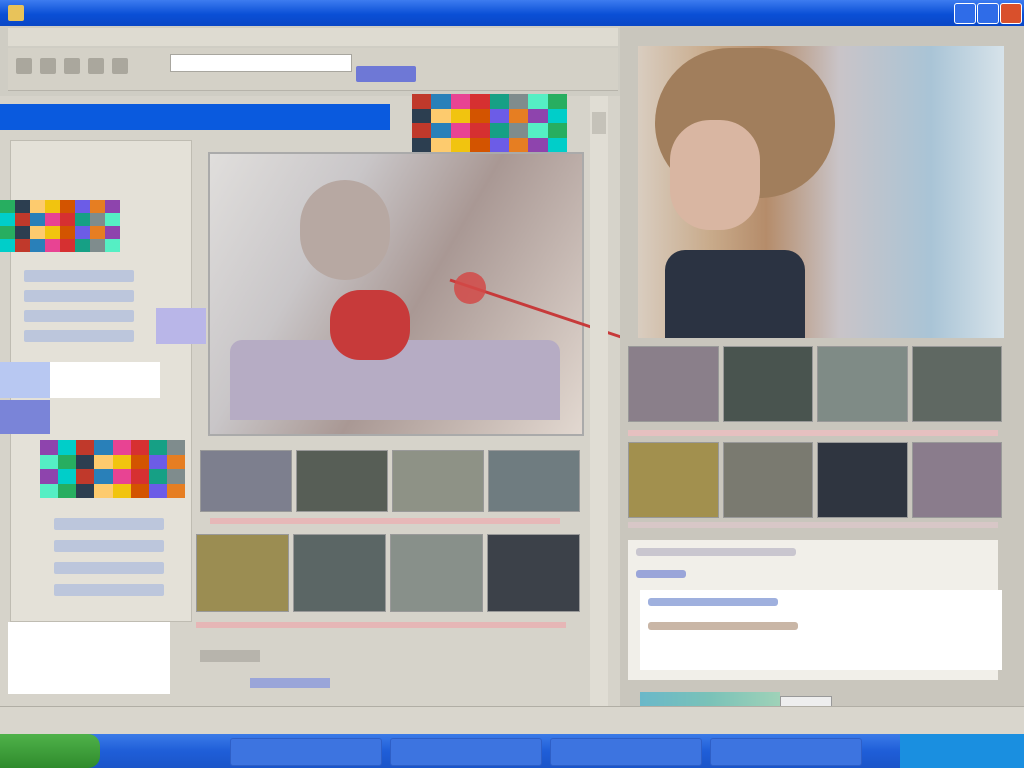 The width and height of the screenshot is (1024, 768). What do you see at coordinates (96, 66) in the screenshot?
I see `home-icon` at bounding box center [96, 66].